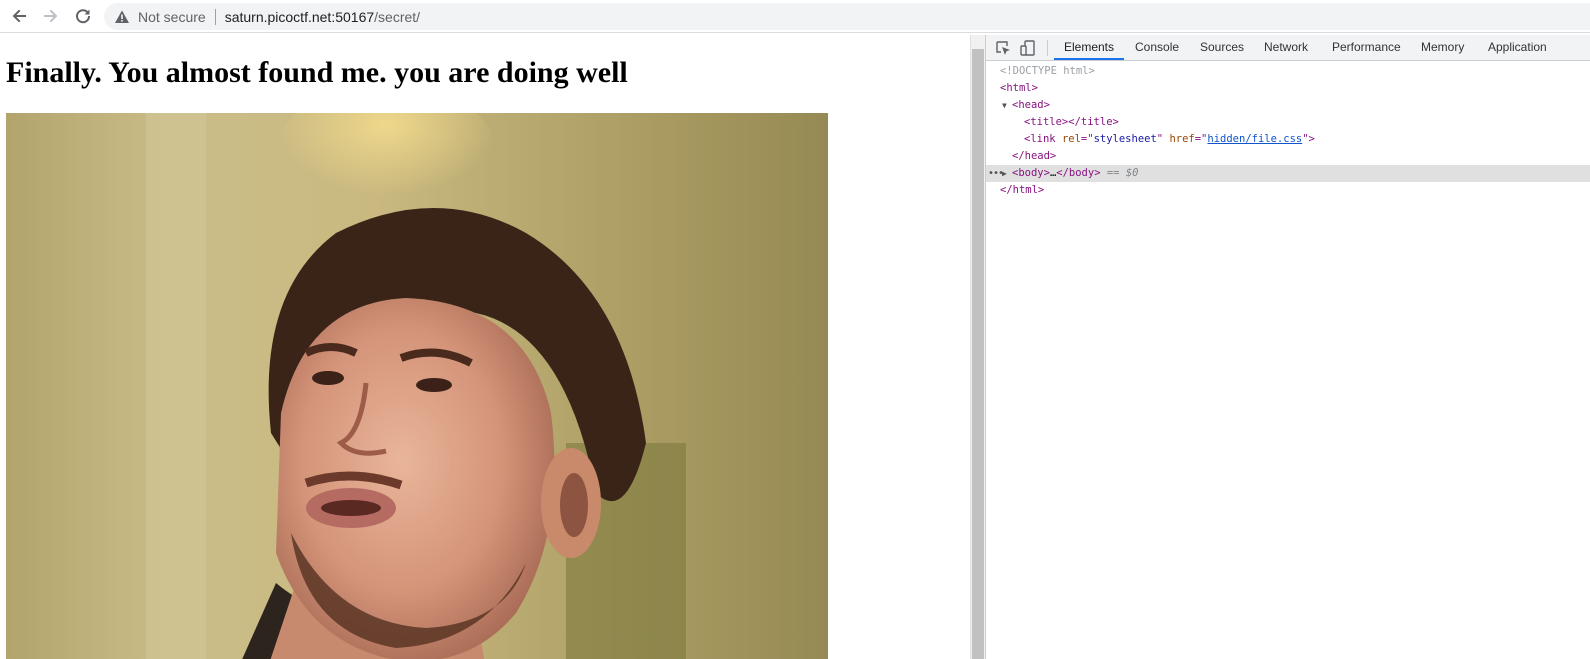  I want to click on tab-network: Network, so click(1286, 47).